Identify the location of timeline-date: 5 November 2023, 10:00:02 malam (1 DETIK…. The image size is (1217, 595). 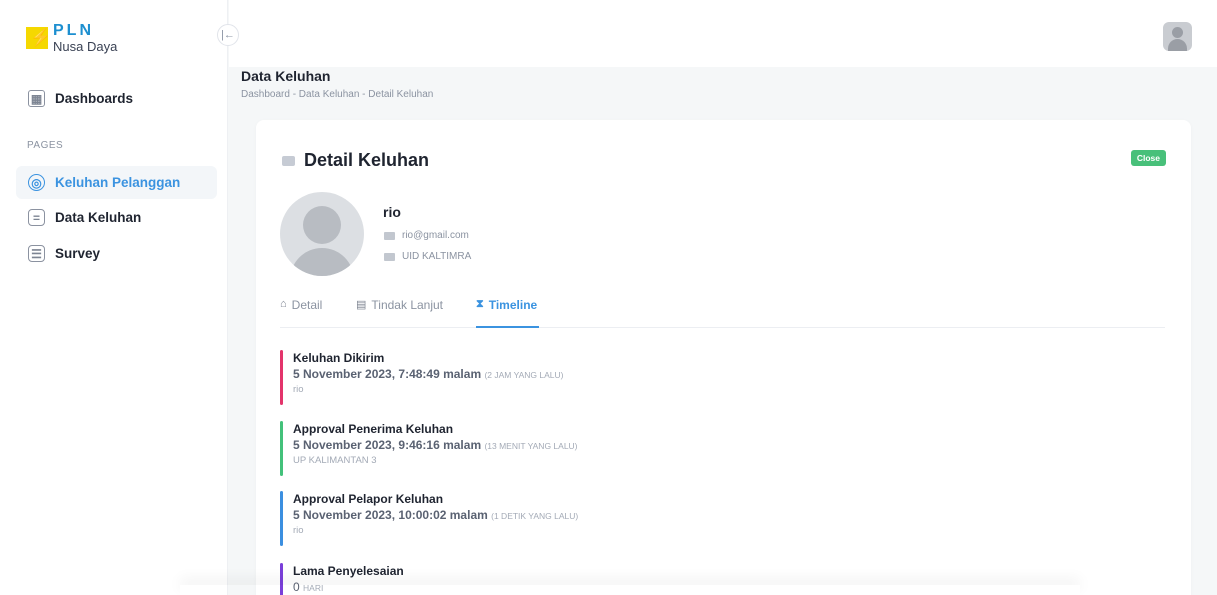
(436, 515).